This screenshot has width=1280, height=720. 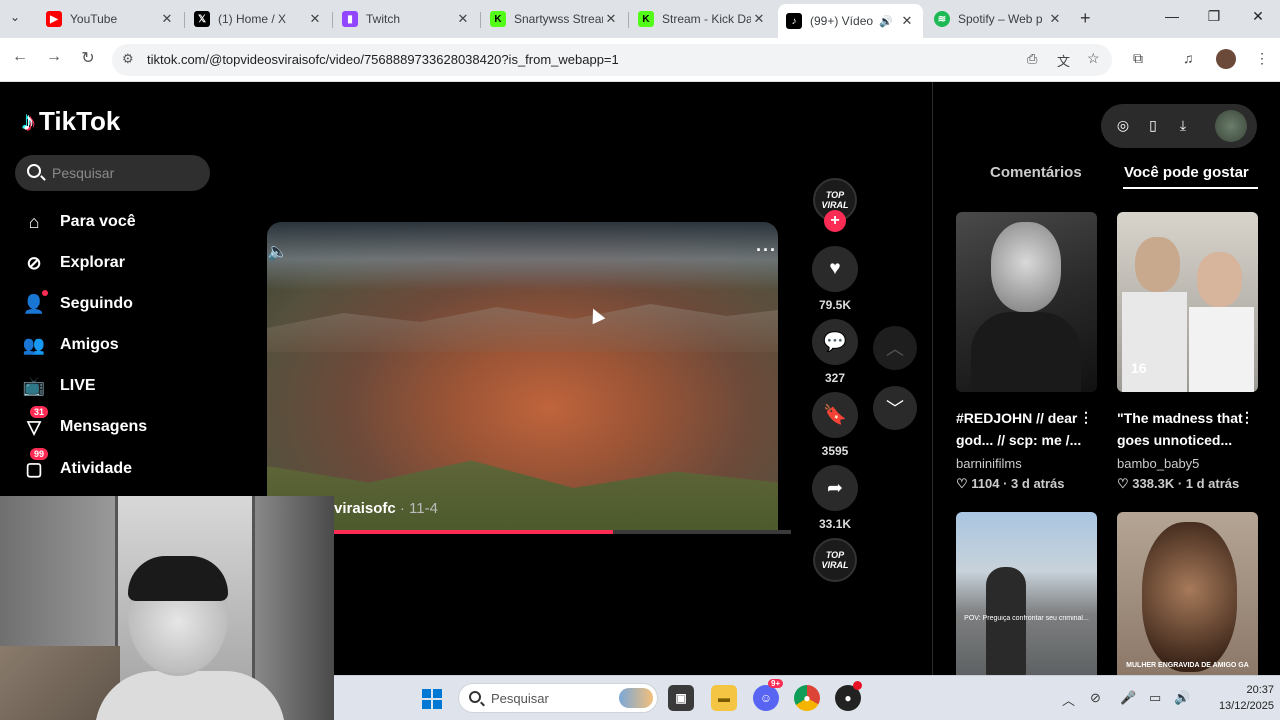 What do you see at coordinates (886, 21) in the screenshot?
I see `audio-playing-icon: 🔊` at bounding box center [886, 21].